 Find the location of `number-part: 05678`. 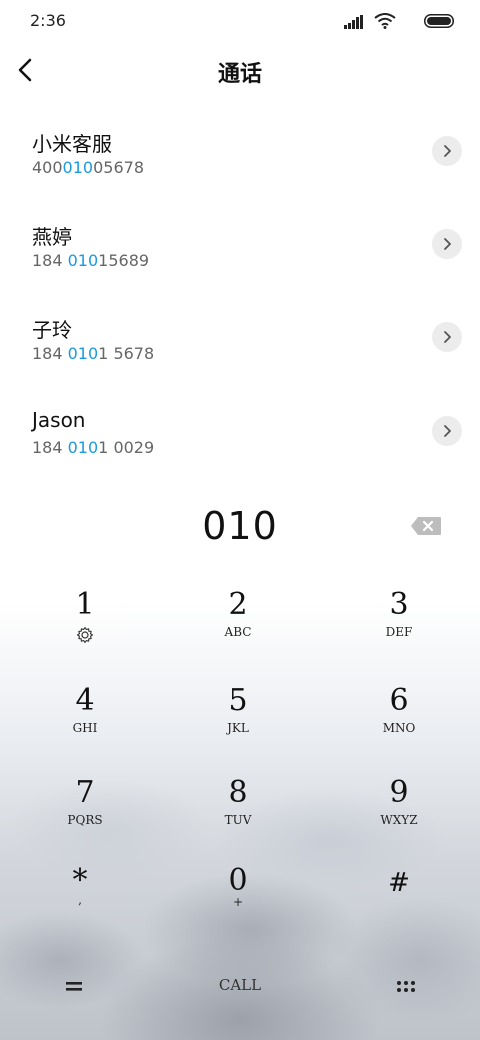

number-part: 05678 is located at coordinates (118, 167).